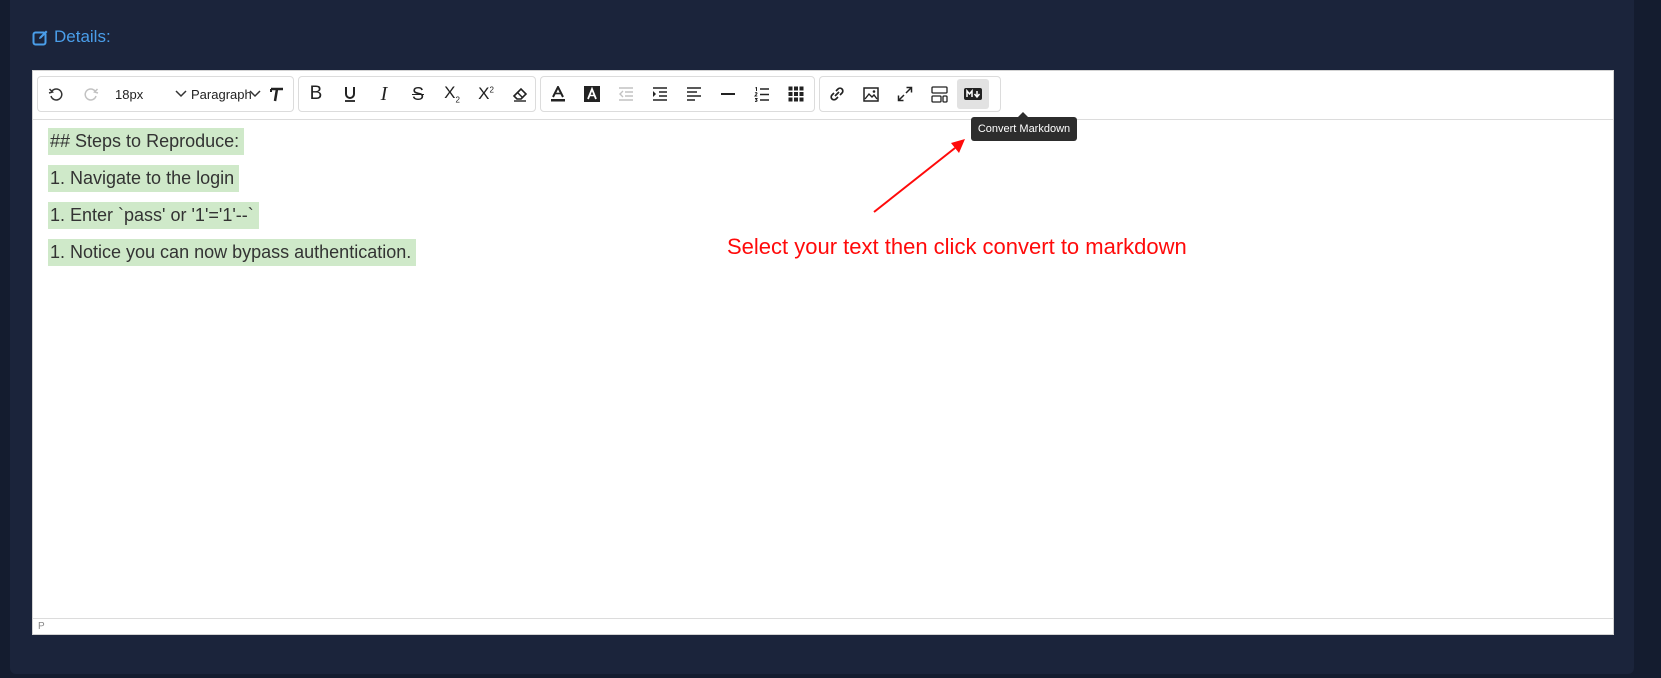  Describe the element at coordinates (153, 215) in the screenshot. I see `content-line: 1. Enter `pass' or '1'='1'--`` at that location.